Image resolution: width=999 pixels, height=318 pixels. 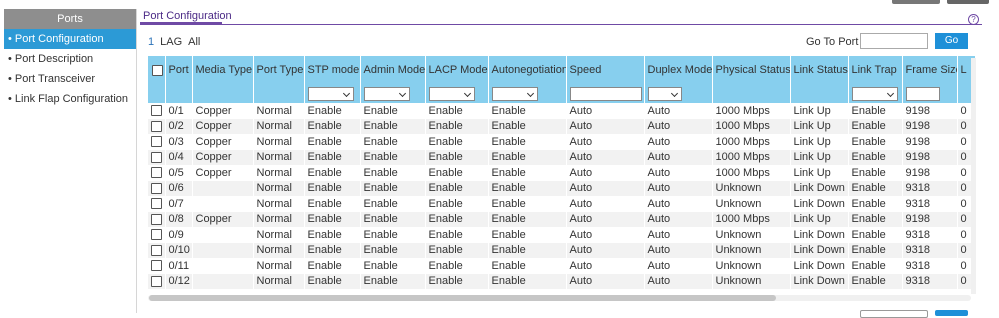 I want to click on column-header: Autonegotiation, so click(x=527, y=70).